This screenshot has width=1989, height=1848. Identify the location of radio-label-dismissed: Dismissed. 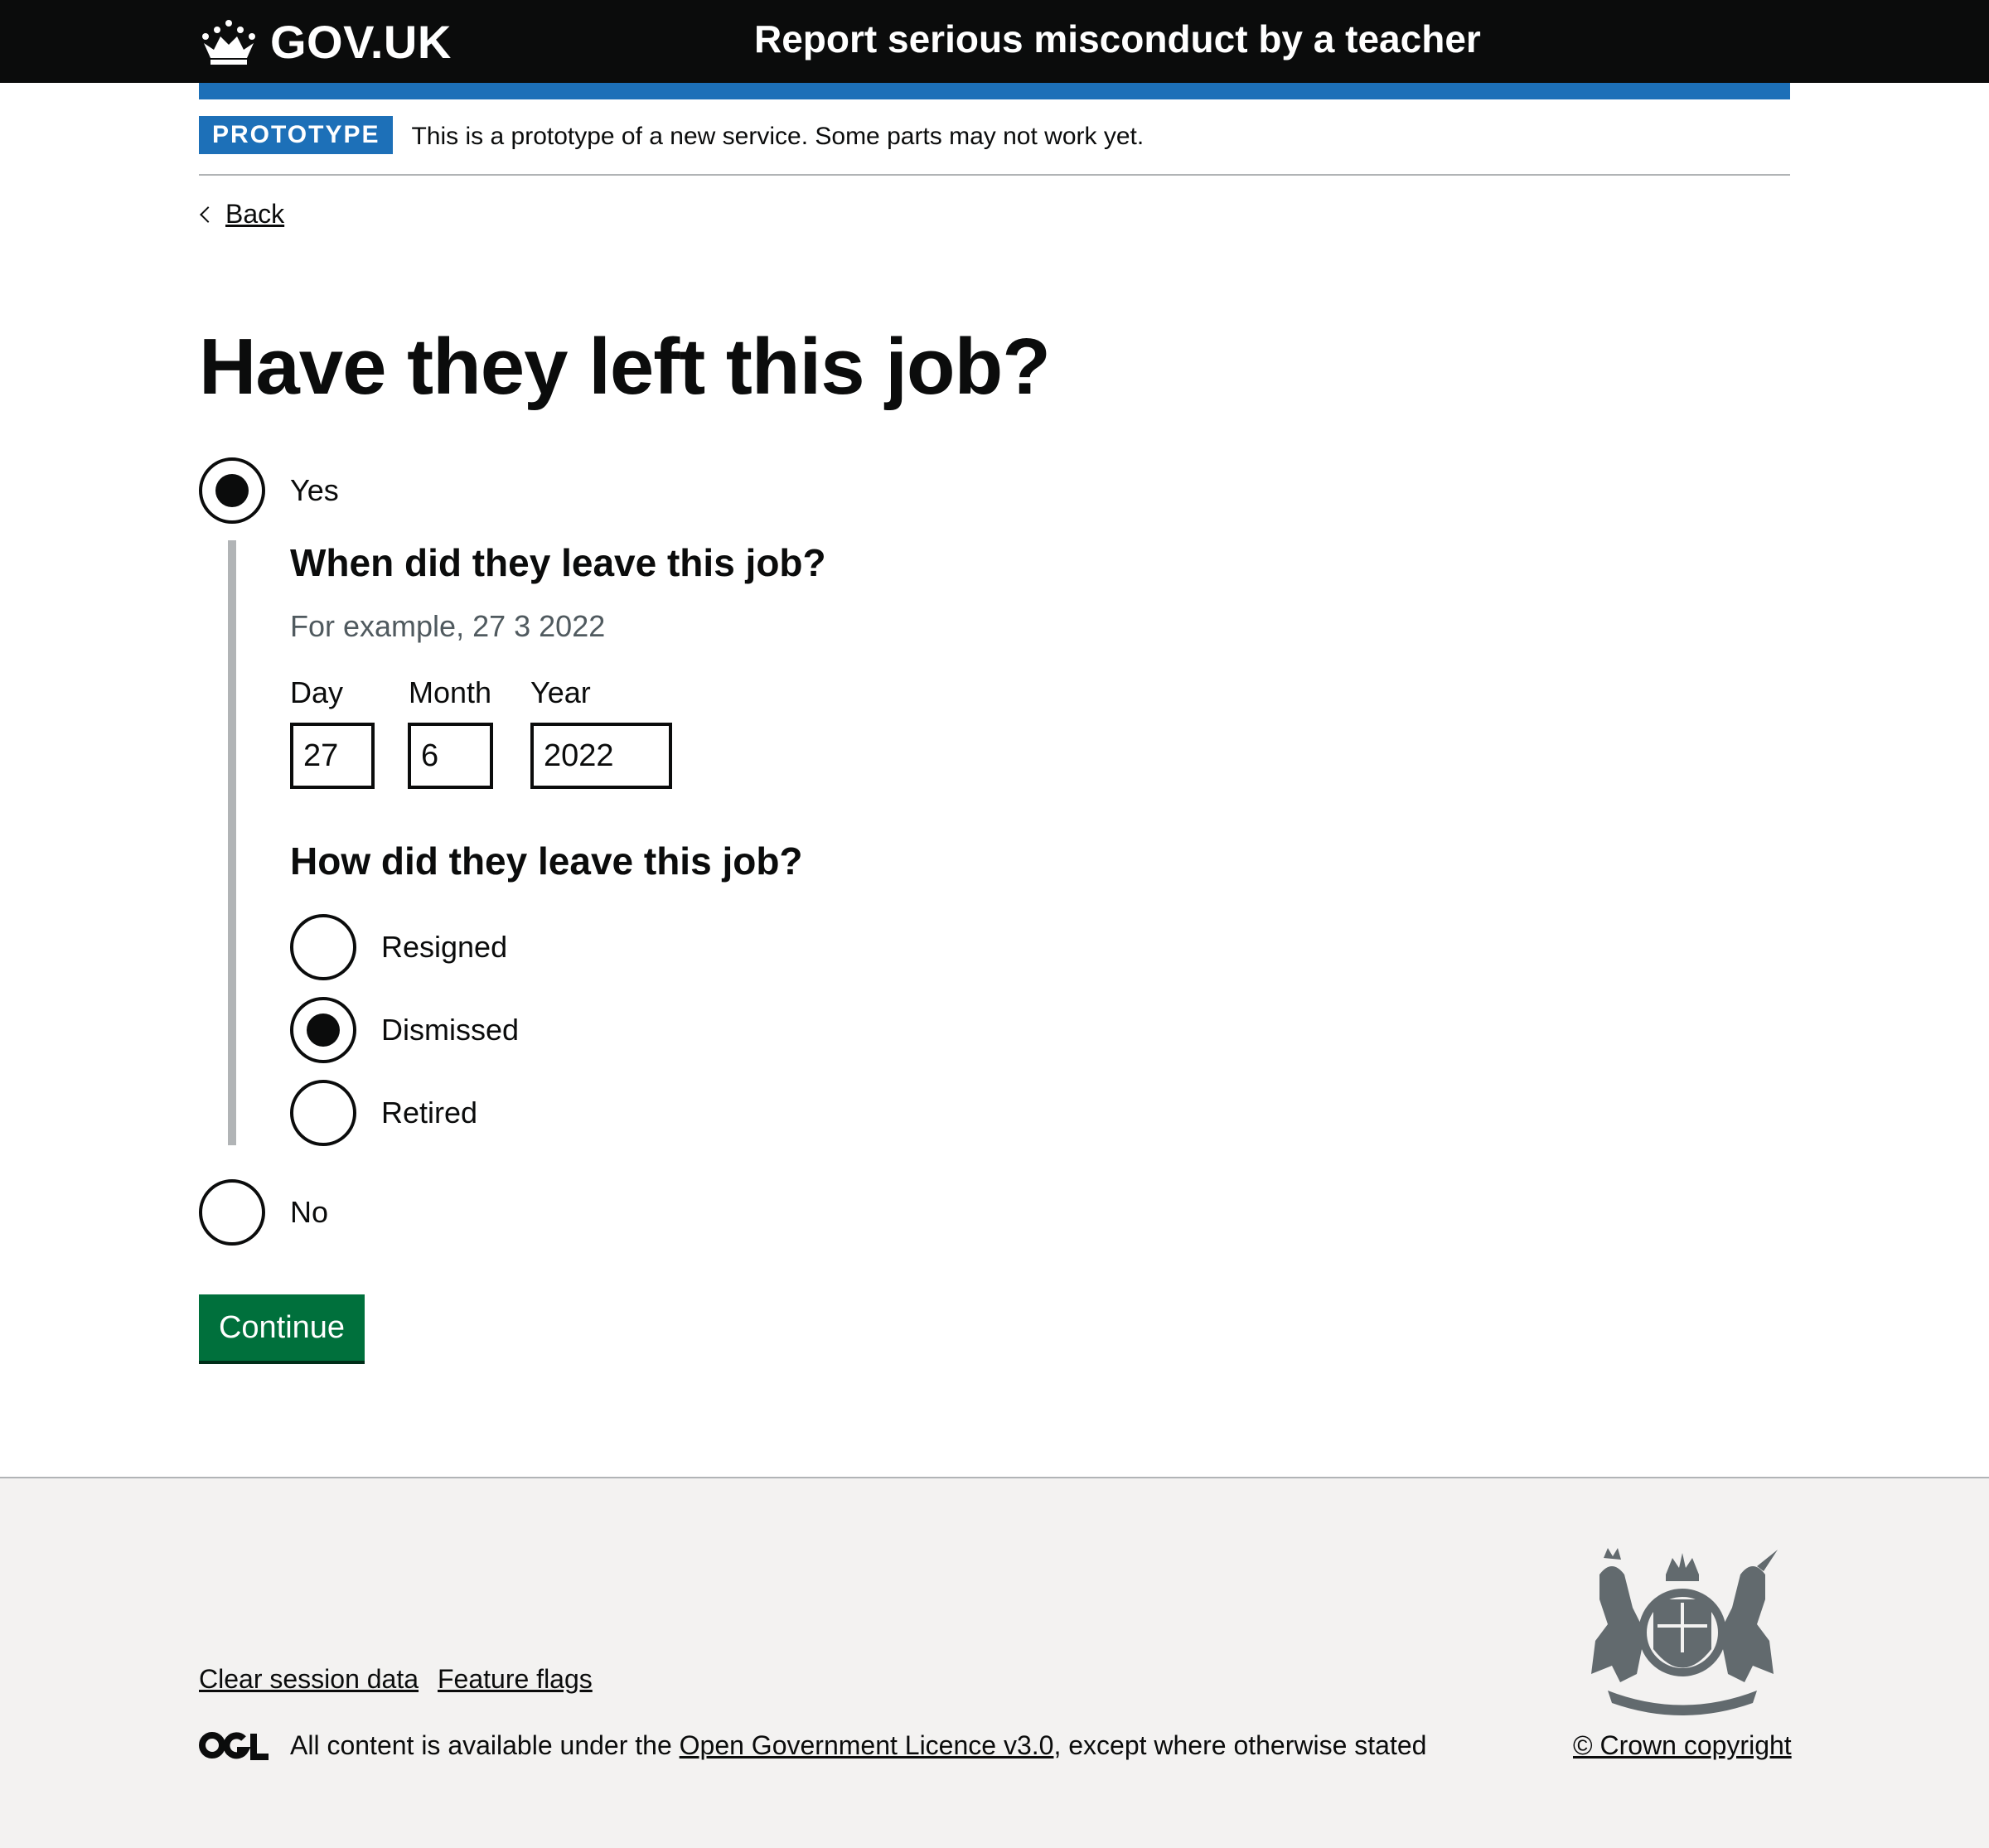
(450, 1030).